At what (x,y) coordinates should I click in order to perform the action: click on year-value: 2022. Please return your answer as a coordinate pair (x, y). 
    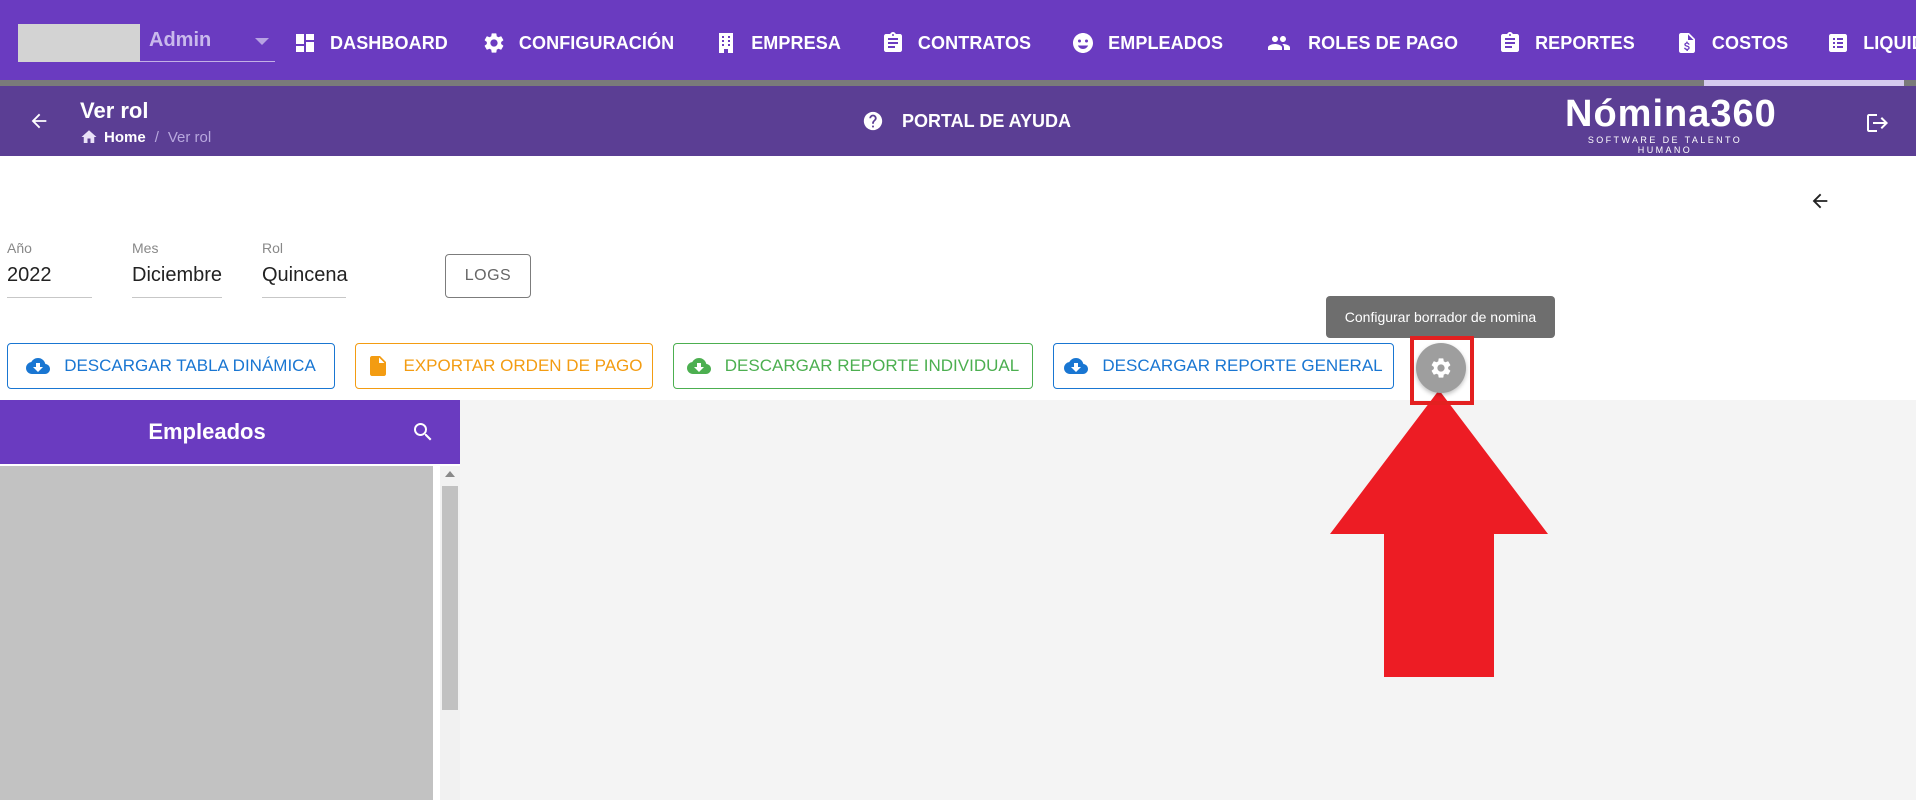
    Looking at the image, I should click on (29, 275).